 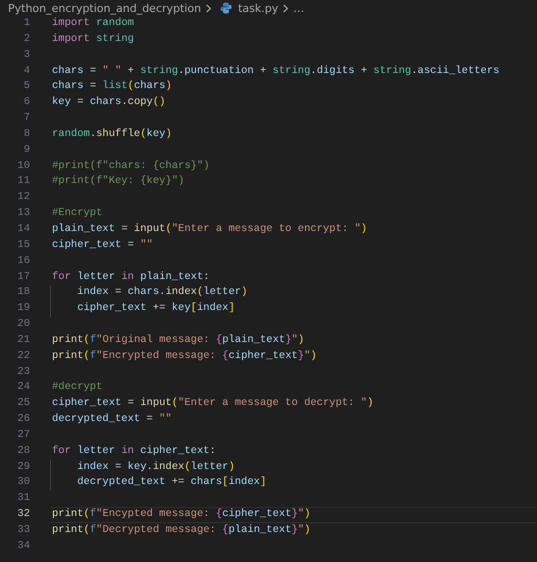 I want to click on line-number: 30, so click(x=23, y=482).